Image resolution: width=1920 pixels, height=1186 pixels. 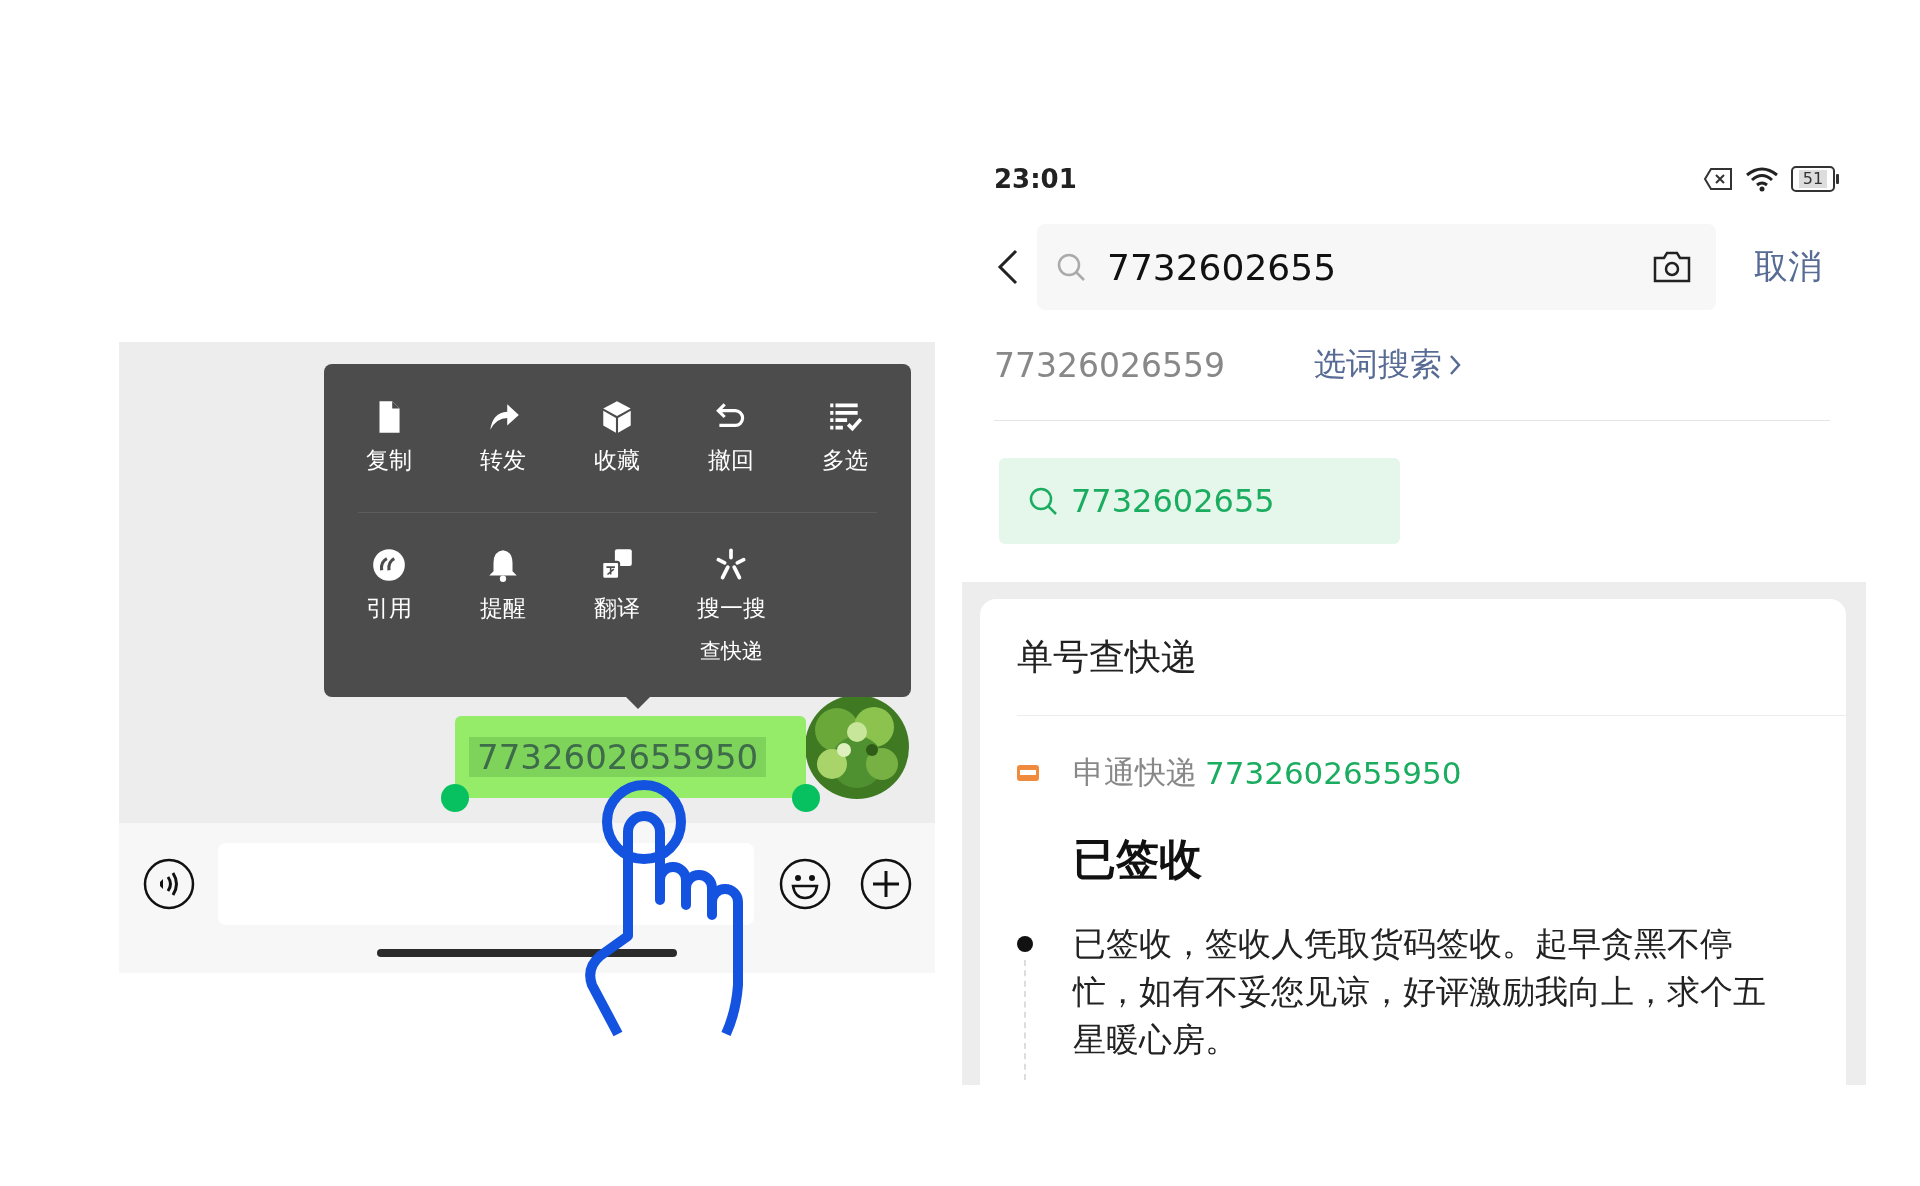 I want to click on message-input, so click(x=486, y=884).